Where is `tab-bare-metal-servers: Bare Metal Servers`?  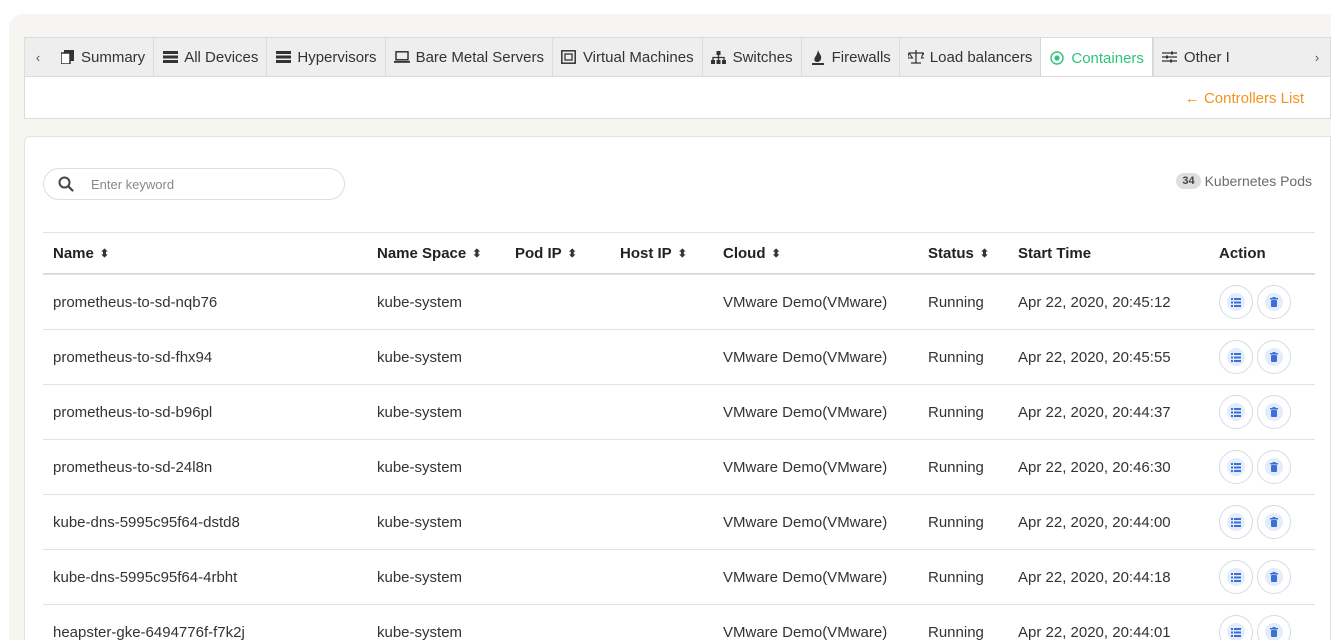 tab-bare-metal-servers: Bare Metal Servers is located at coordinates (468, 57).